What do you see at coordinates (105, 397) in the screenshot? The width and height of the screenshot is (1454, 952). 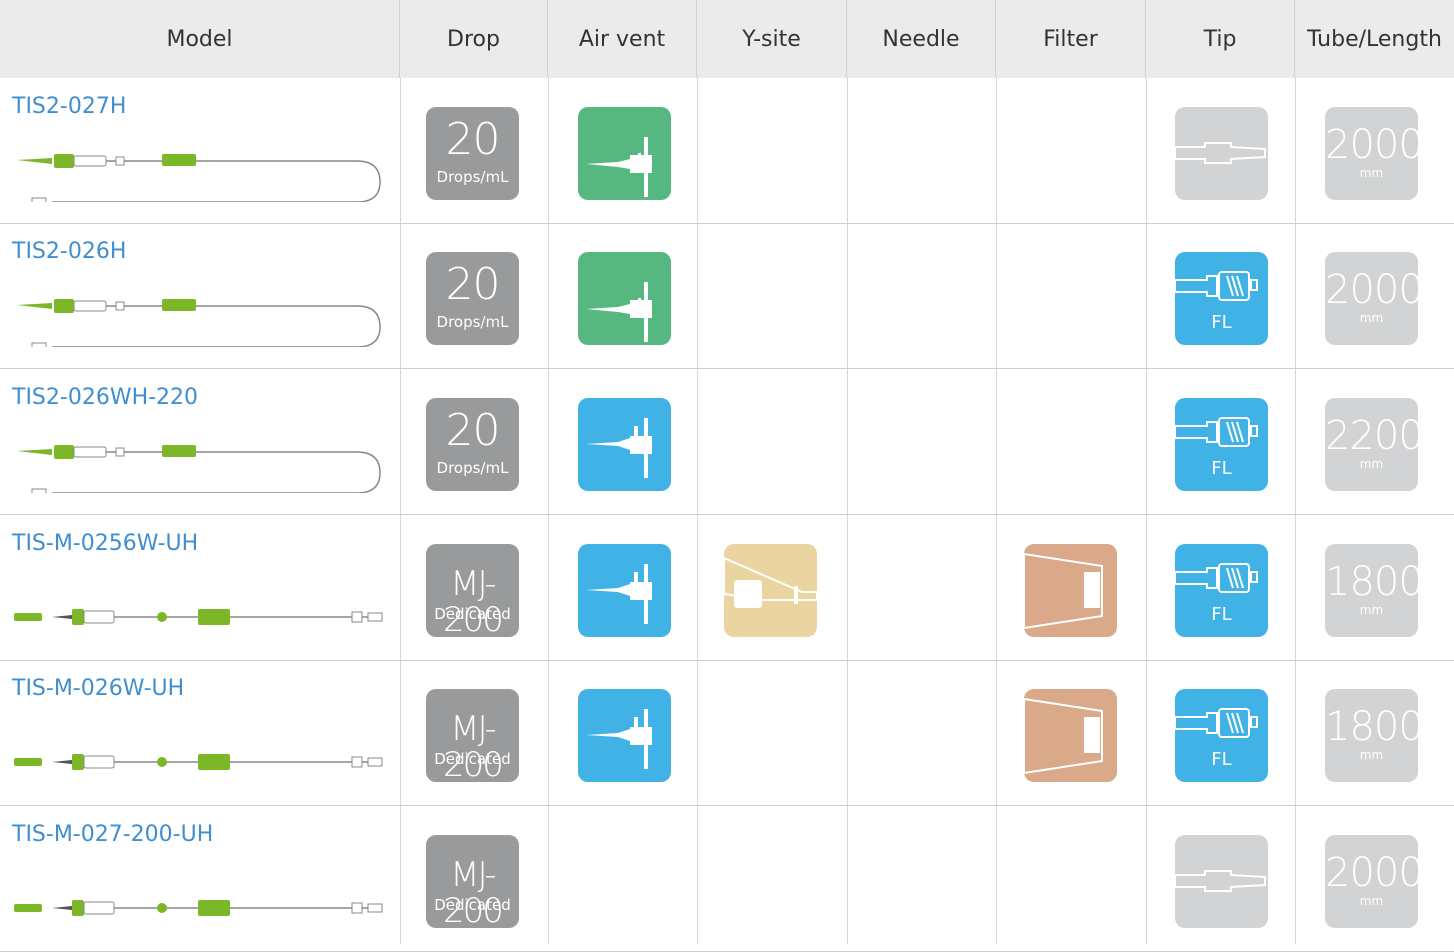 I see `model-name: TIS2-026WH-220` at bounding box center [105, 397].